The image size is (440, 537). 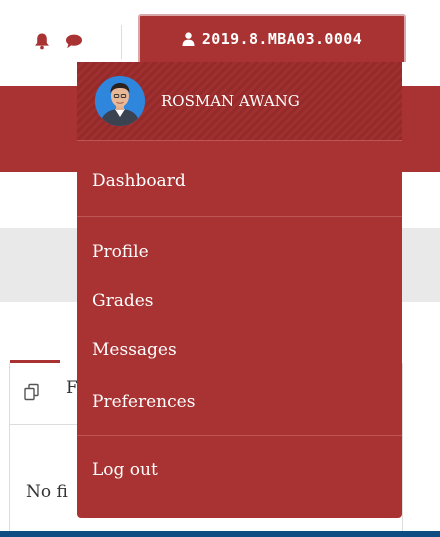 What do you see at coordinates (47, 492) in the screenshot?
I see `empty-state-text: No fi` at bounding box center [47, 492].